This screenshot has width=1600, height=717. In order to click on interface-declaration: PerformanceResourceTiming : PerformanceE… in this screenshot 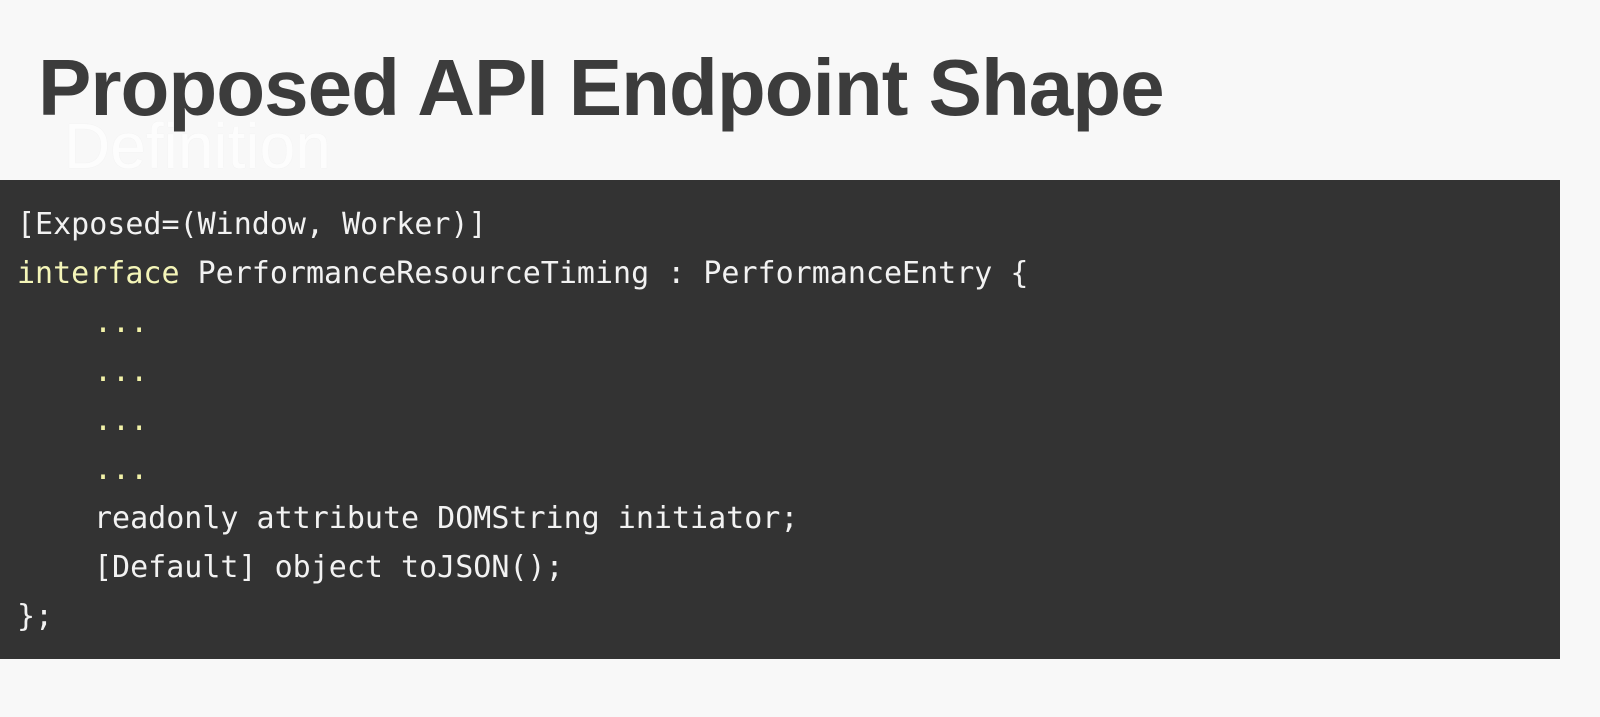, I will do `click(604, 273)`.